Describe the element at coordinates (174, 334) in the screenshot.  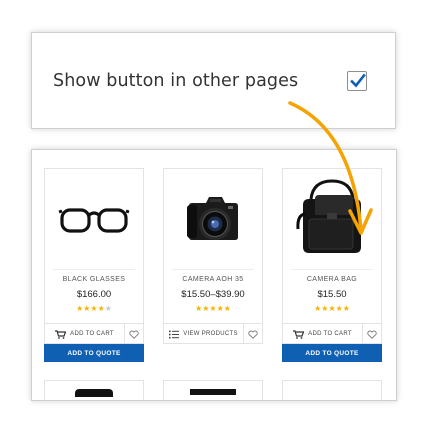
I see `list-icon` at that location.